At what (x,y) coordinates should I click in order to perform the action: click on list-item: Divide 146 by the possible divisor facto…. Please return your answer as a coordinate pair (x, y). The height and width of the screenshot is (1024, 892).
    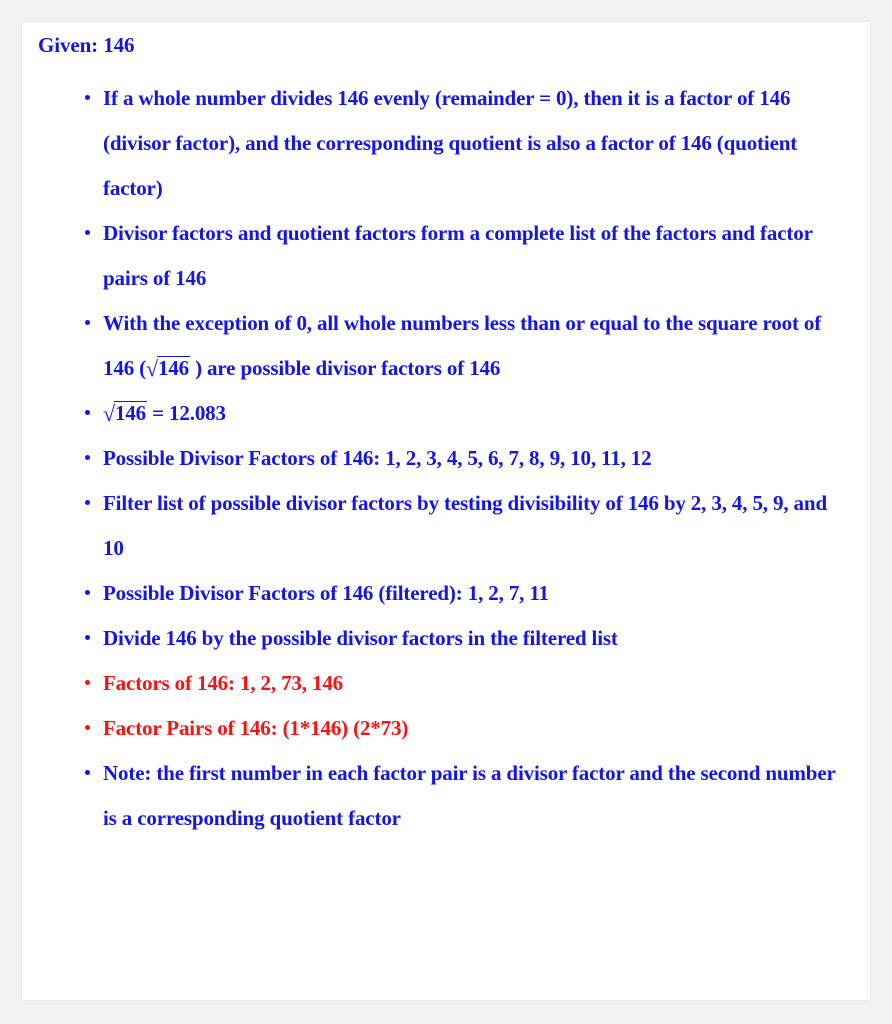
    Looking at the image, I should click on (462, 638).